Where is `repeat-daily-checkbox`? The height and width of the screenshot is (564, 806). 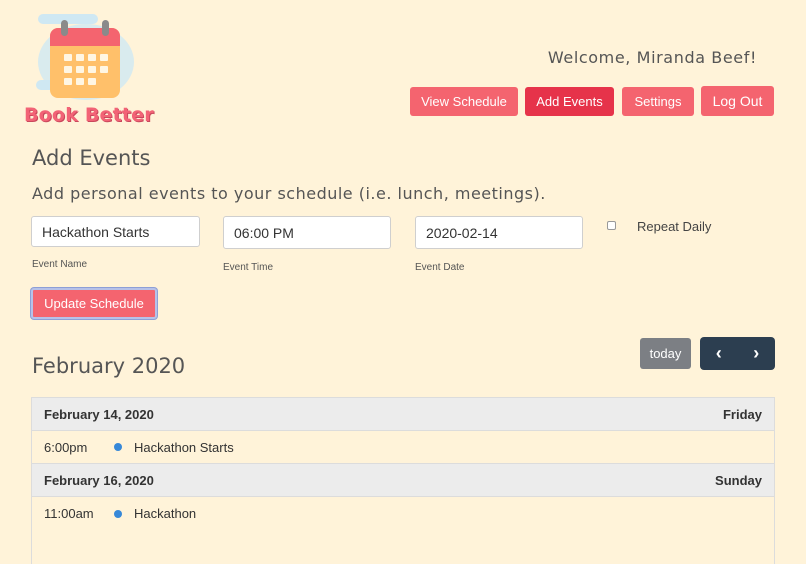
repeat-daily-checkbox is located at coordinates (611, 225).